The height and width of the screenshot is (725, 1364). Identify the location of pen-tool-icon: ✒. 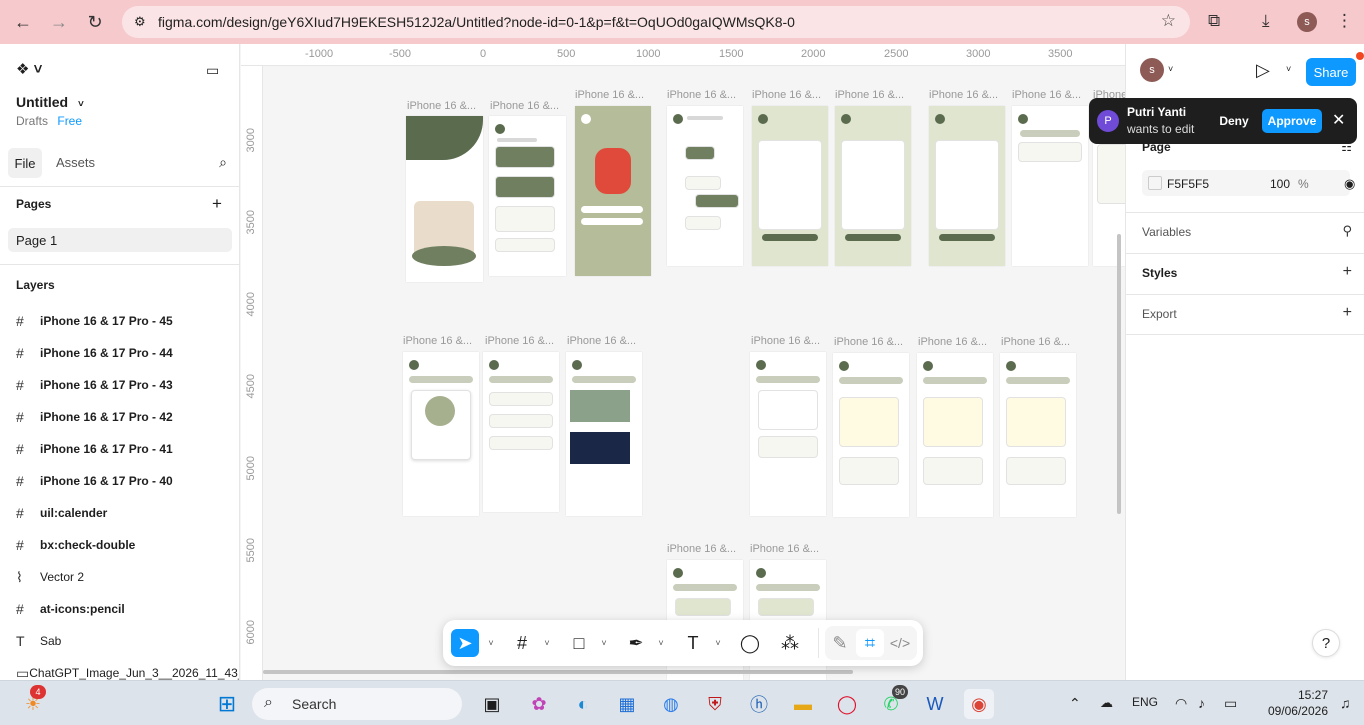
(636, 643).